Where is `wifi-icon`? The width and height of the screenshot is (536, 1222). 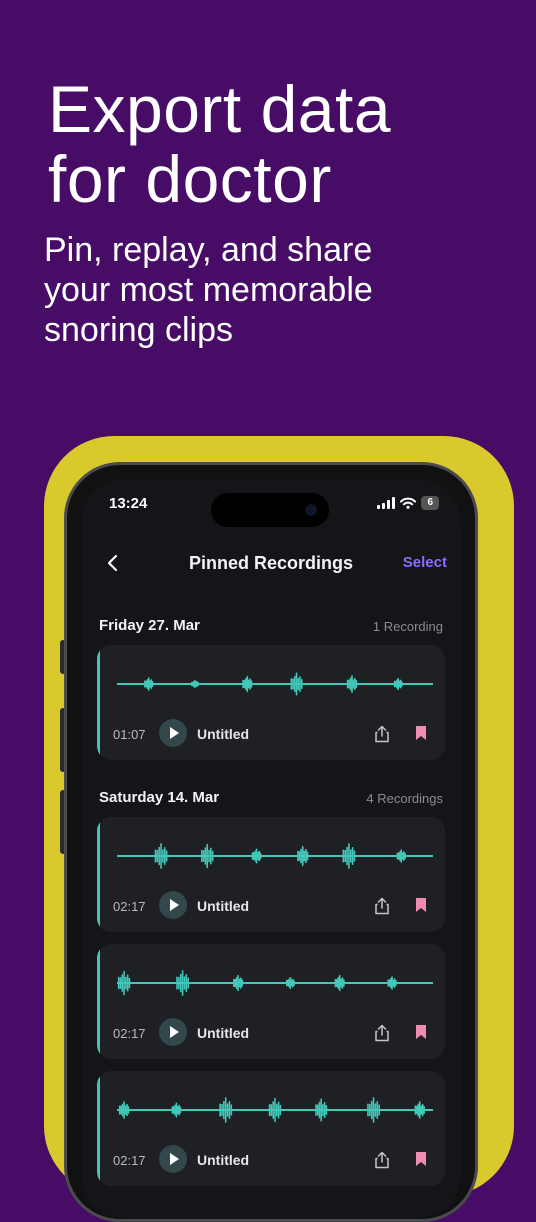
wifi-icon is located at coordinates (408, 503).